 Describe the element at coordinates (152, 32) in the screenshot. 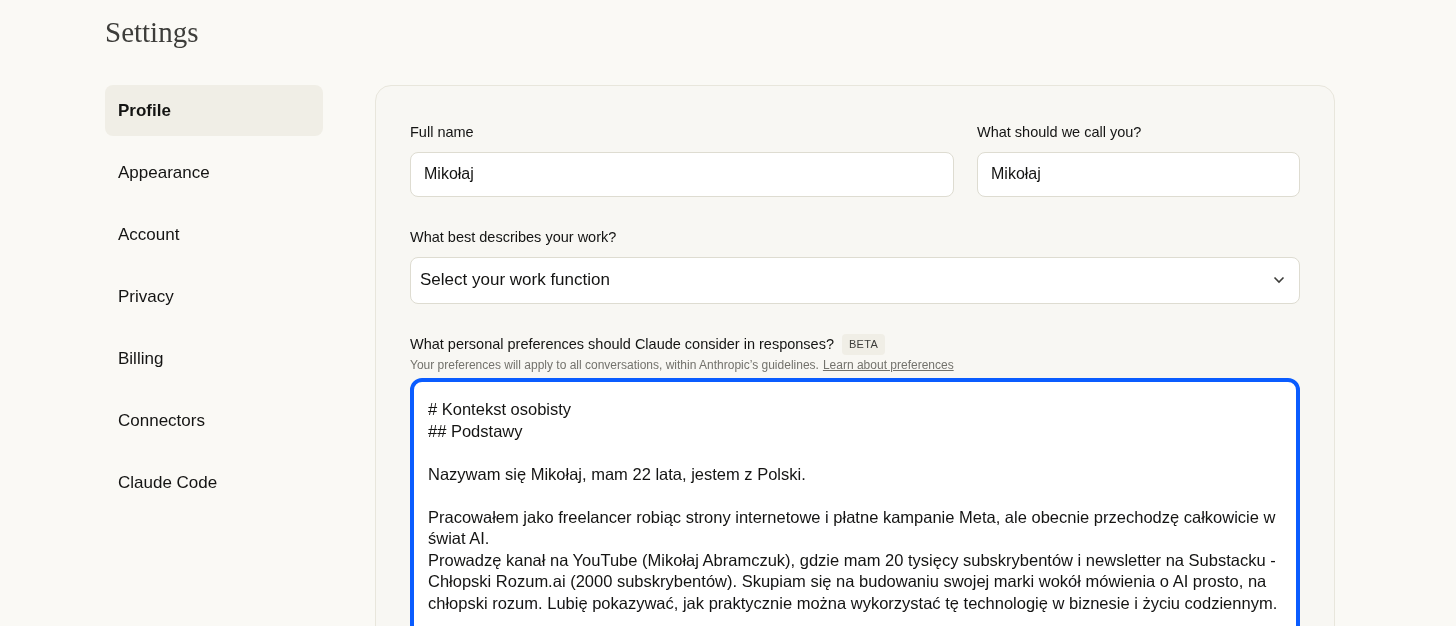

I see `page-title: Settings` at that location.